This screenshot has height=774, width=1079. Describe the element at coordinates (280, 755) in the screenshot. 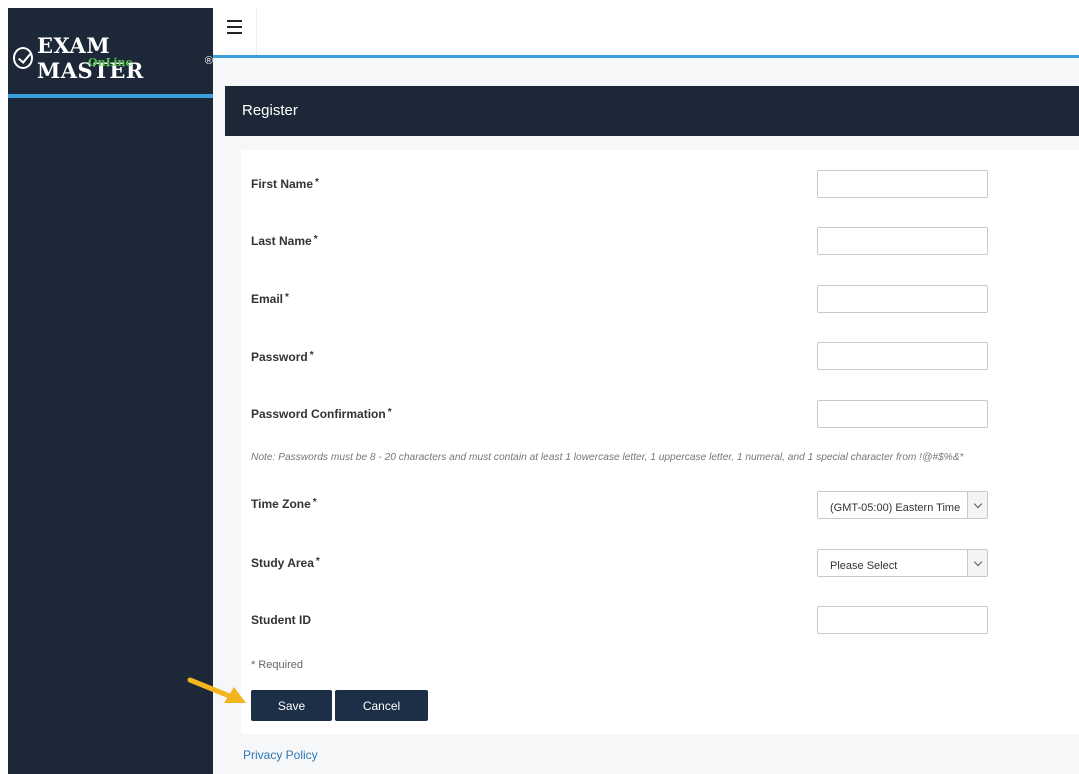

I see `privacy-policy-link: Privacy Policy` at that location.